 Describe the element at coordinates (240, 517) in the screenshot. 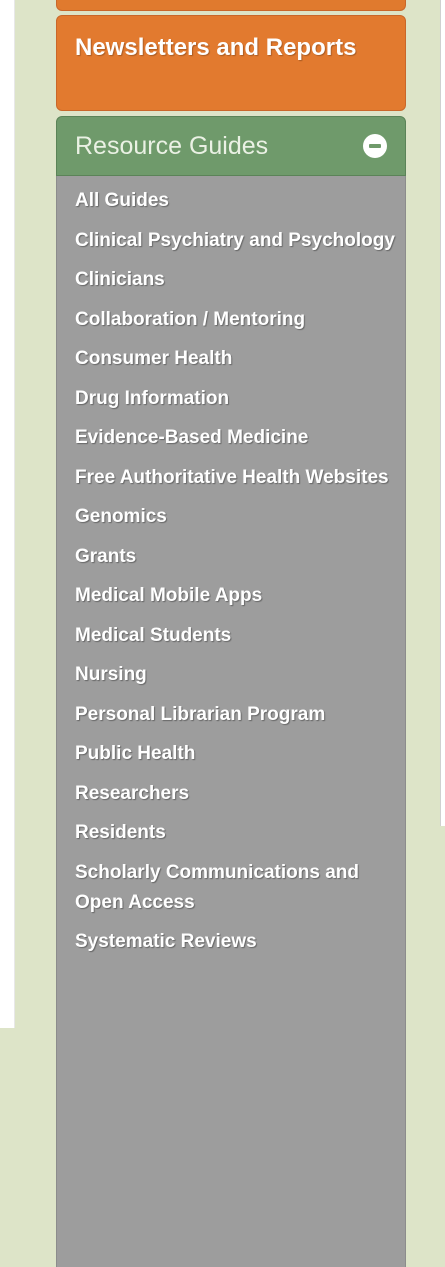

I see `guide-link-genomics: Genomics` at that location.